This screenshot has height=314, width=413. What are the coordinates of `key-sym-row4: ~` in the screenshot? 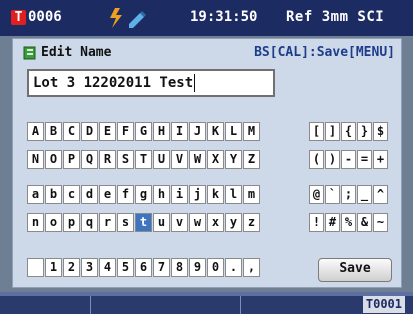 It's located at (380, 222).